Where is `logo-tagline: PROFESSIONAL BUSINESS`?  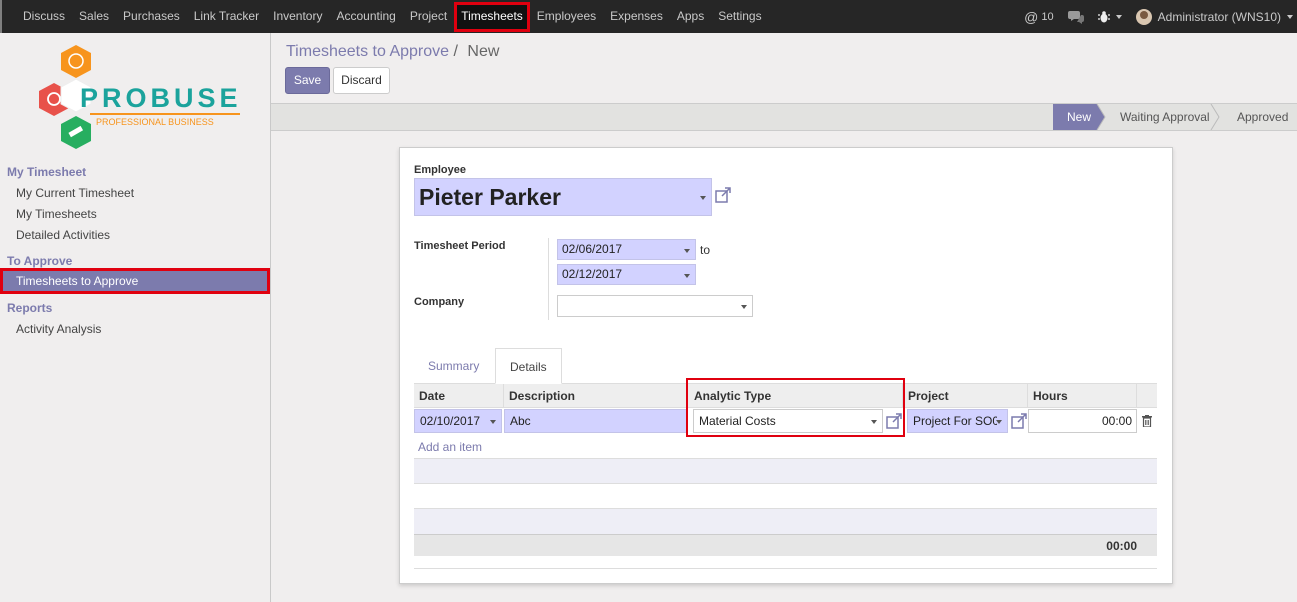 logo-tagline: PROFESSIONAL BUSINESS is located at coordinates (155, 122).